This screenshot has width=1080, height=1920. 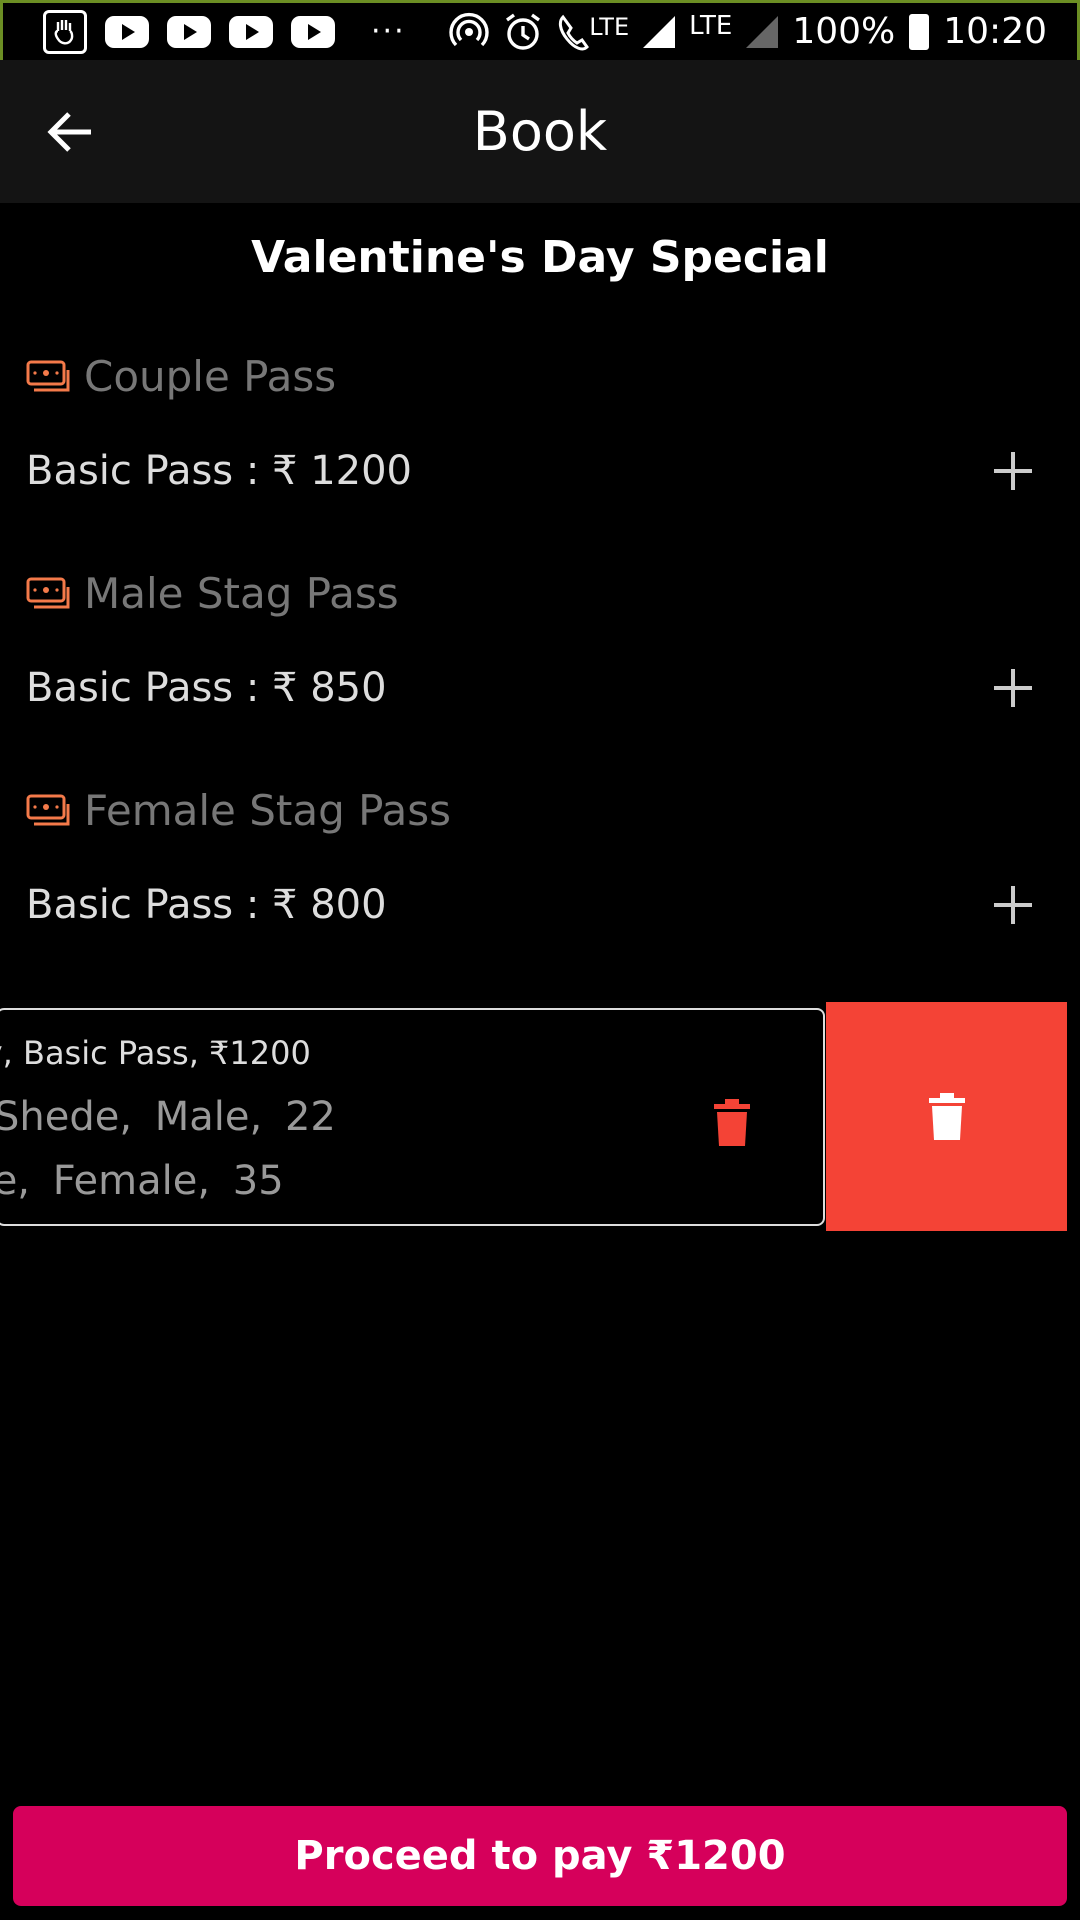 I want to click on hotspot-icon, so click(x=469, y=29).